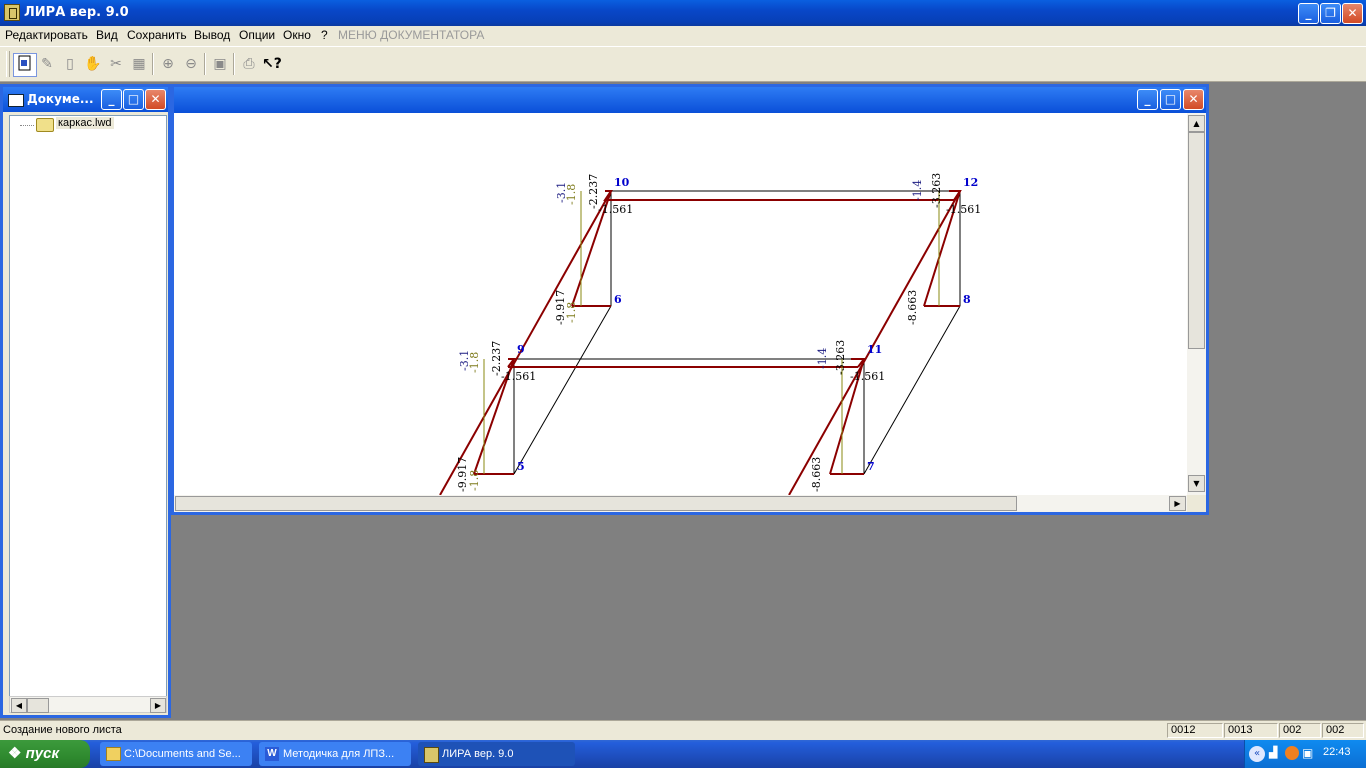  What do you see at coordinates (88, 704) in the screenshot?
I see `doc-hscrollbar: ◀ ▶` at bounding box center [88, 704].